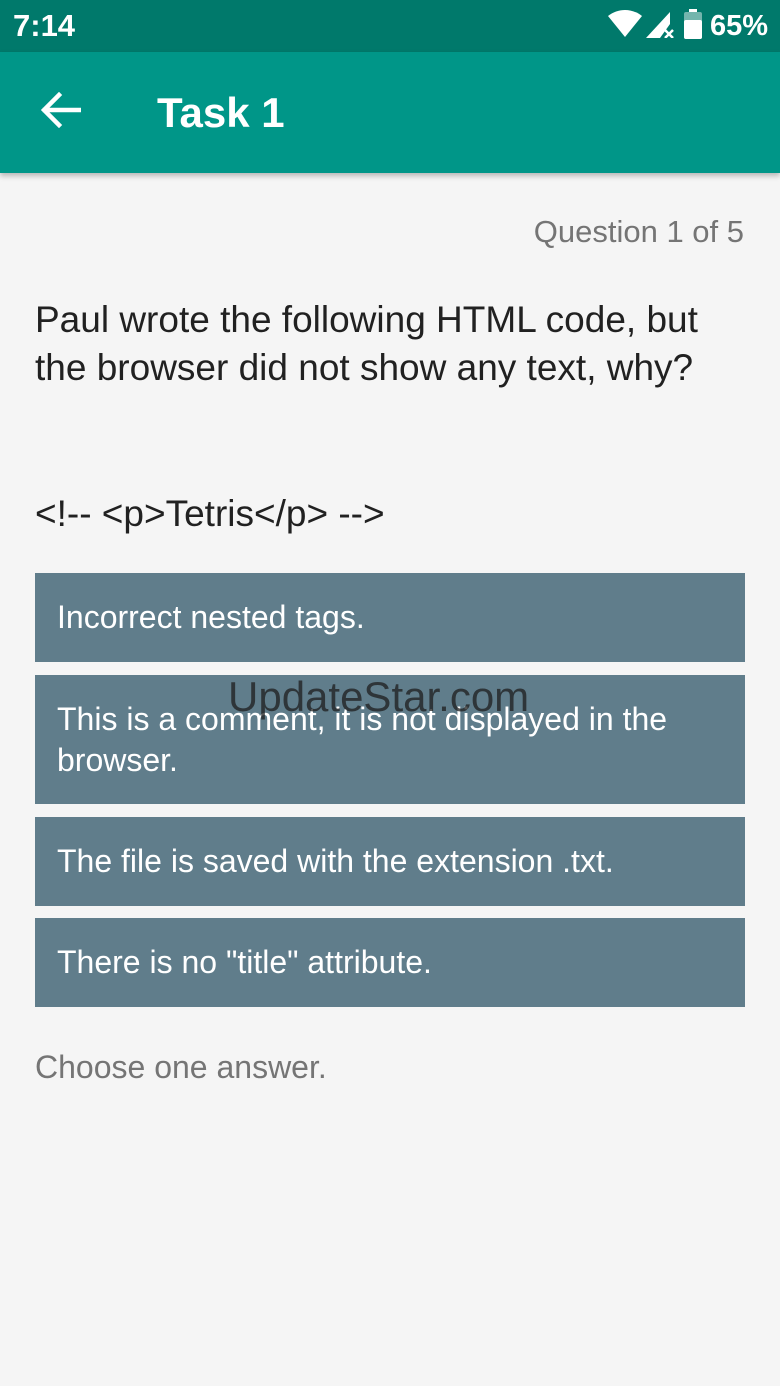 The width and height of the screenshot is (780, 1386). Describe the element at coordinates (738, 26) in the screenshot. I see `battery-percent: 65%` at that location.